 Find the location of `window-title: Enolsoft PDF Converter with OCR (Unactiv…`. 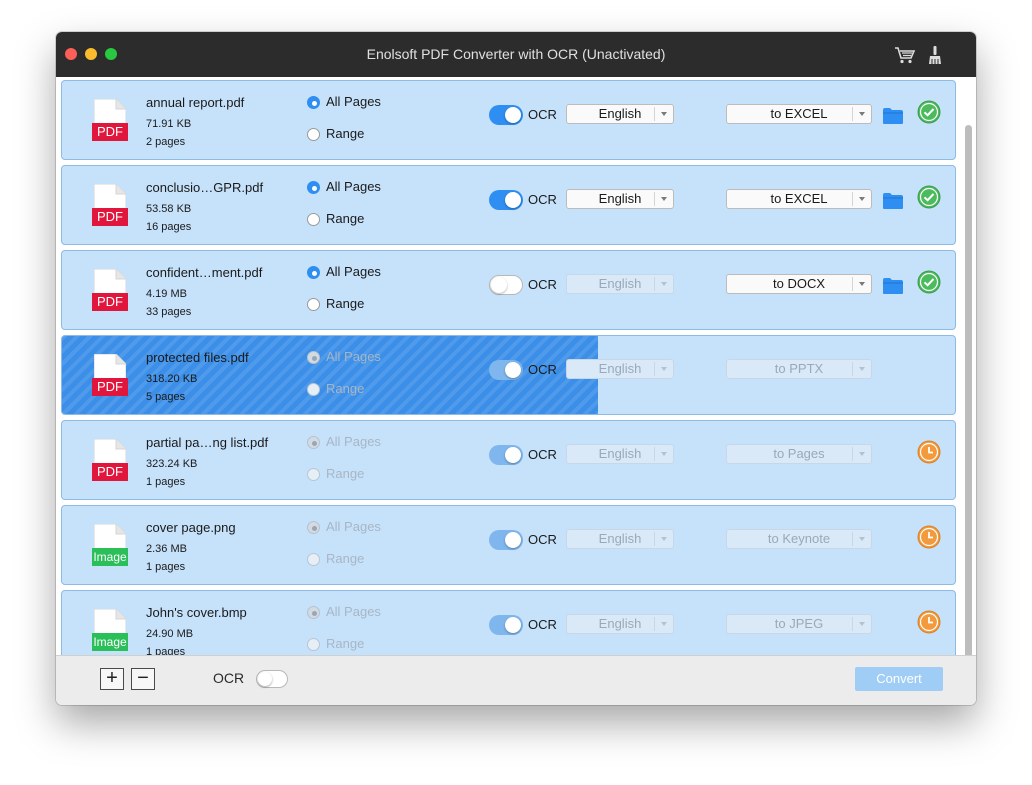

window-title: Enolsoft PDF Converter with OCR (Unactiv… is located at coordinates (516, 54).